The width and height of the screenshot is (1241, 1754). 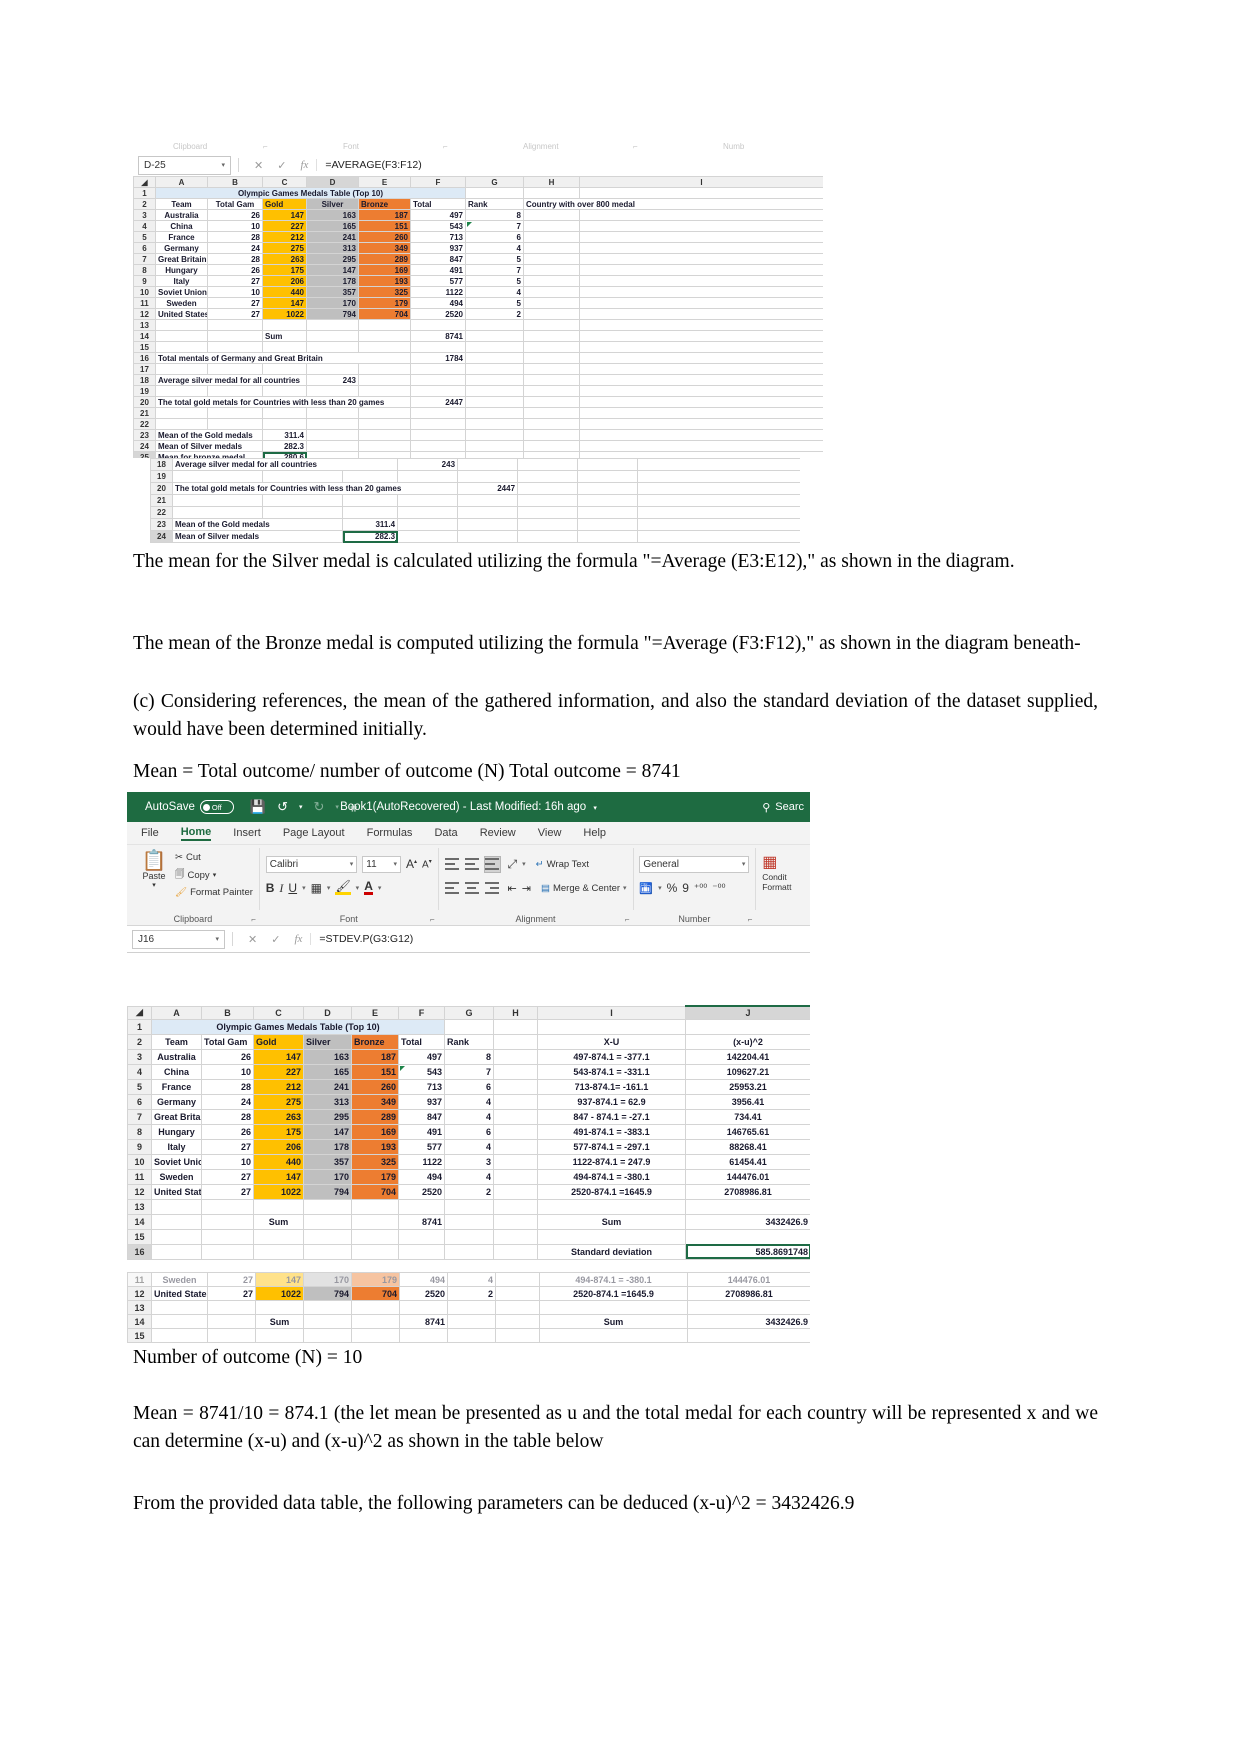 I want to click on cell-silver: 313, so click(x=332, y=248).